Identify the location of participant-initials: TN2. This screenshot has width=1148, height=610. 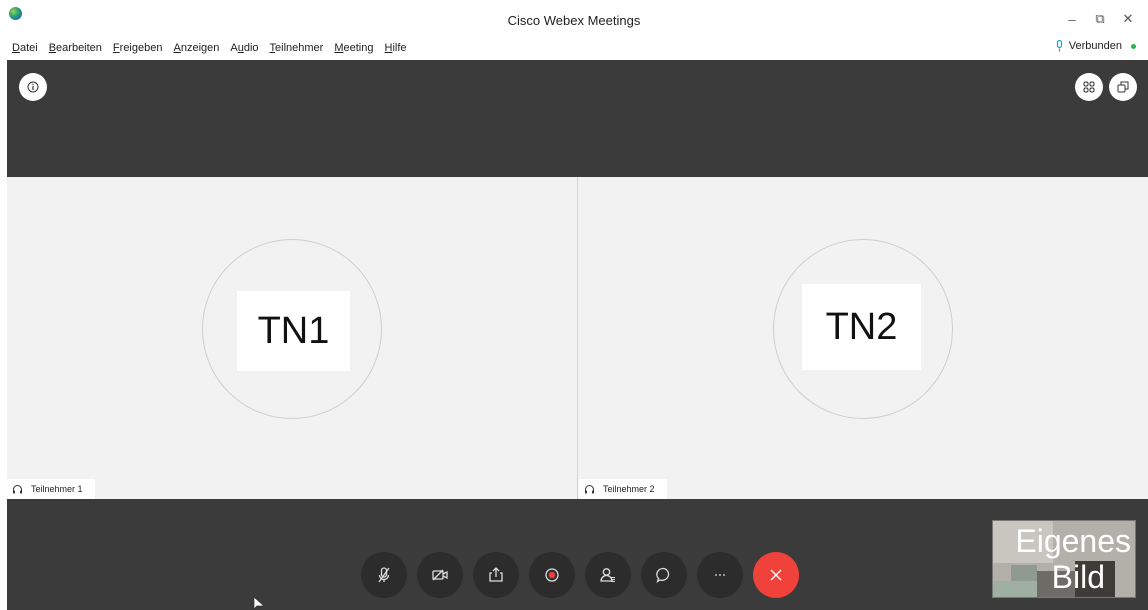
(861, 327).